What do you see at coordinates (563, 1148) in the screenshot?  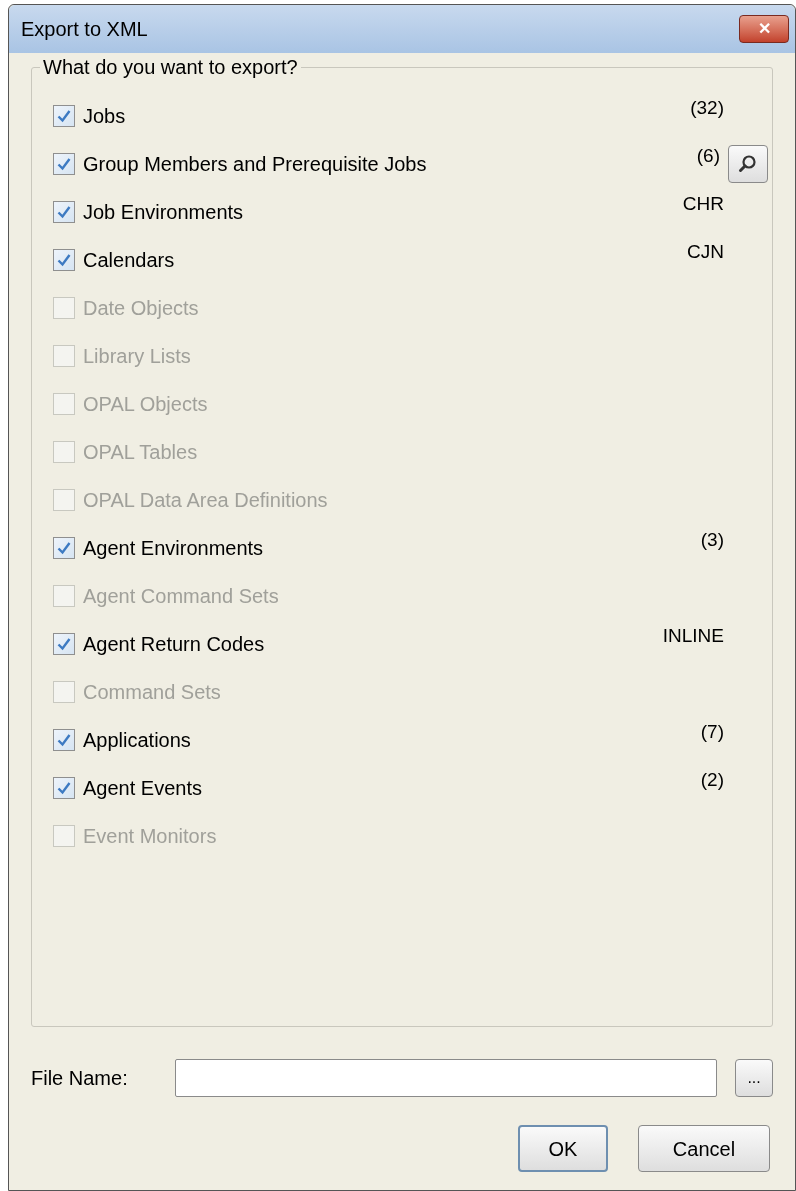 I see `dialog-button: OK` at bounding box center [563, 1148].